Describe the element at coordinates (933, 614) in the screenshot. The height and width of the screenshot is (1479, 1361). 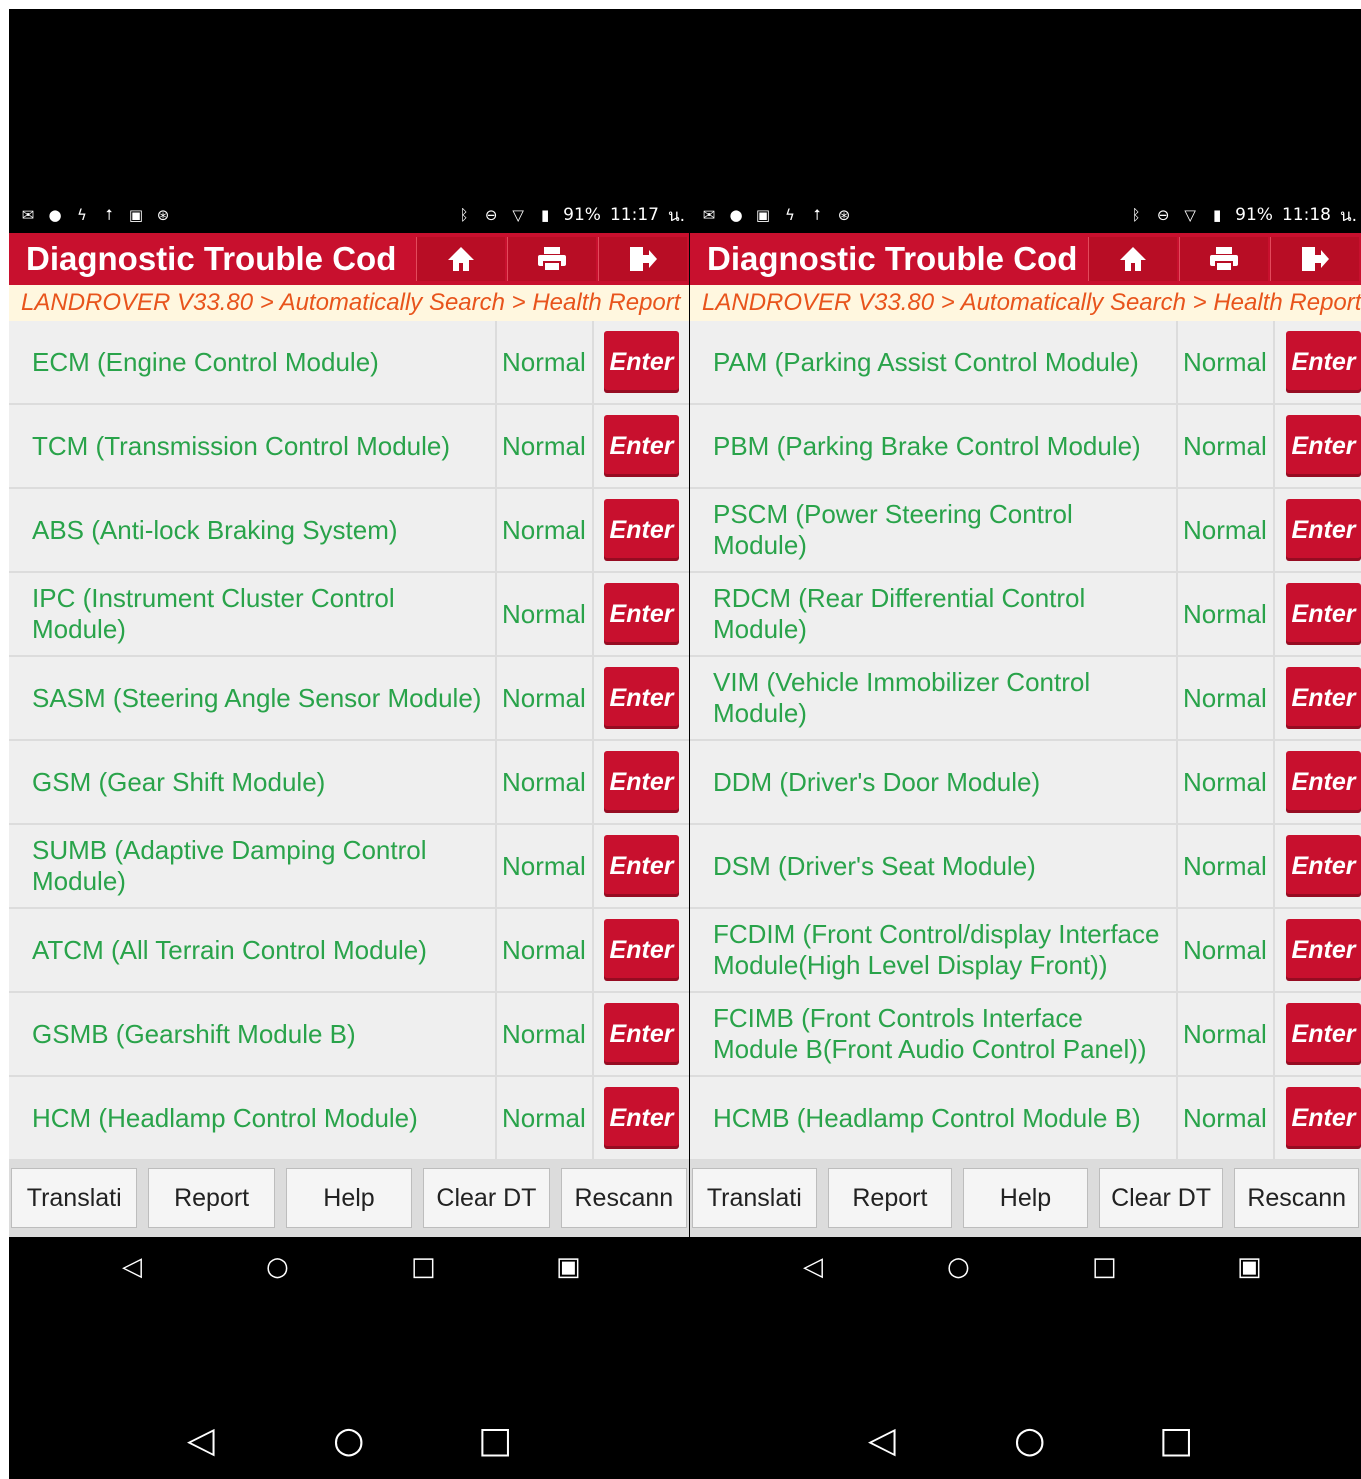
I see `module-name: RDCM (Rear Differential Control Module)` at that location.